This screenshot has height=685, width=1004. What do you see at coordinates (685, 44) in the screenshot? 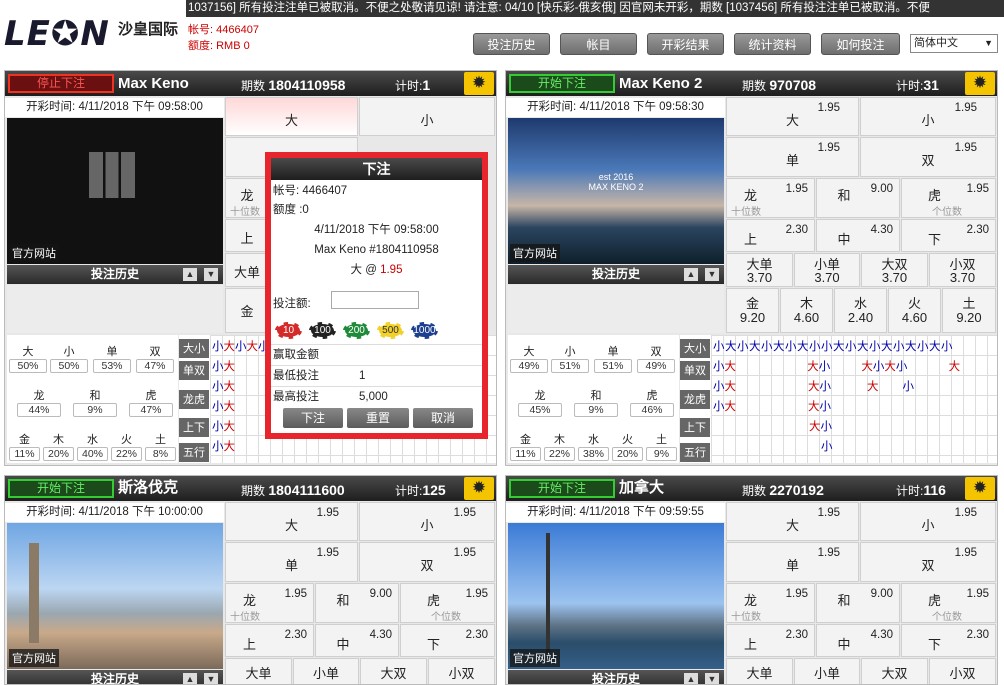
I see `nav-draw-results: 开彩结果` at bounding box center [685, 44].